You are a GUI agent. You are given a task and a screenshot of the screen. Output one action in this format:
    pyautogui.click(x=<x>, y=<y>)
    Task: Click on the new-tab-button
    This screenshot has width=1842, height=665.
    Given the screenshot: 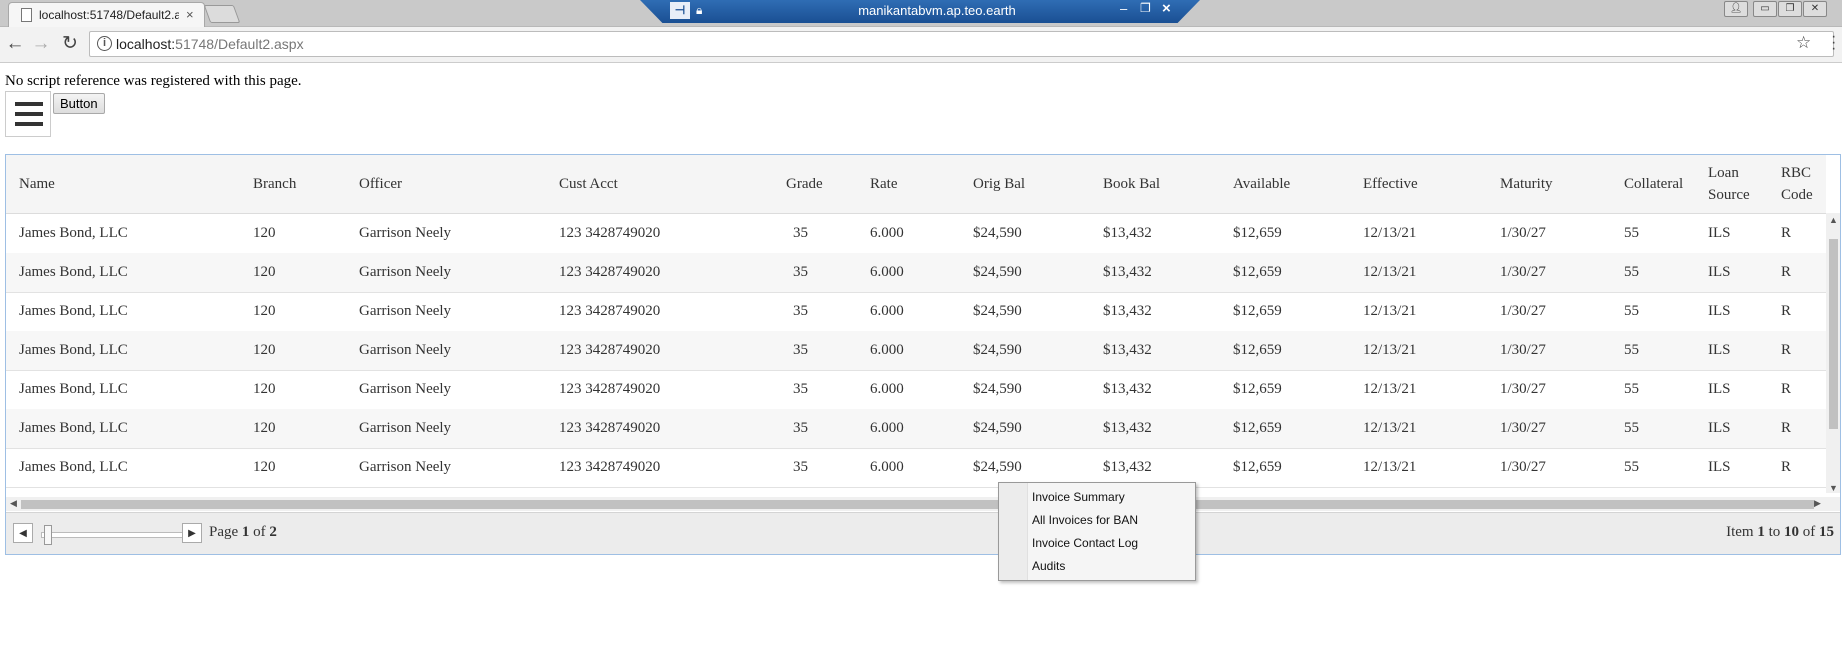 What is the action you would take?
    pyautogui.click(x=222, y=14)
    